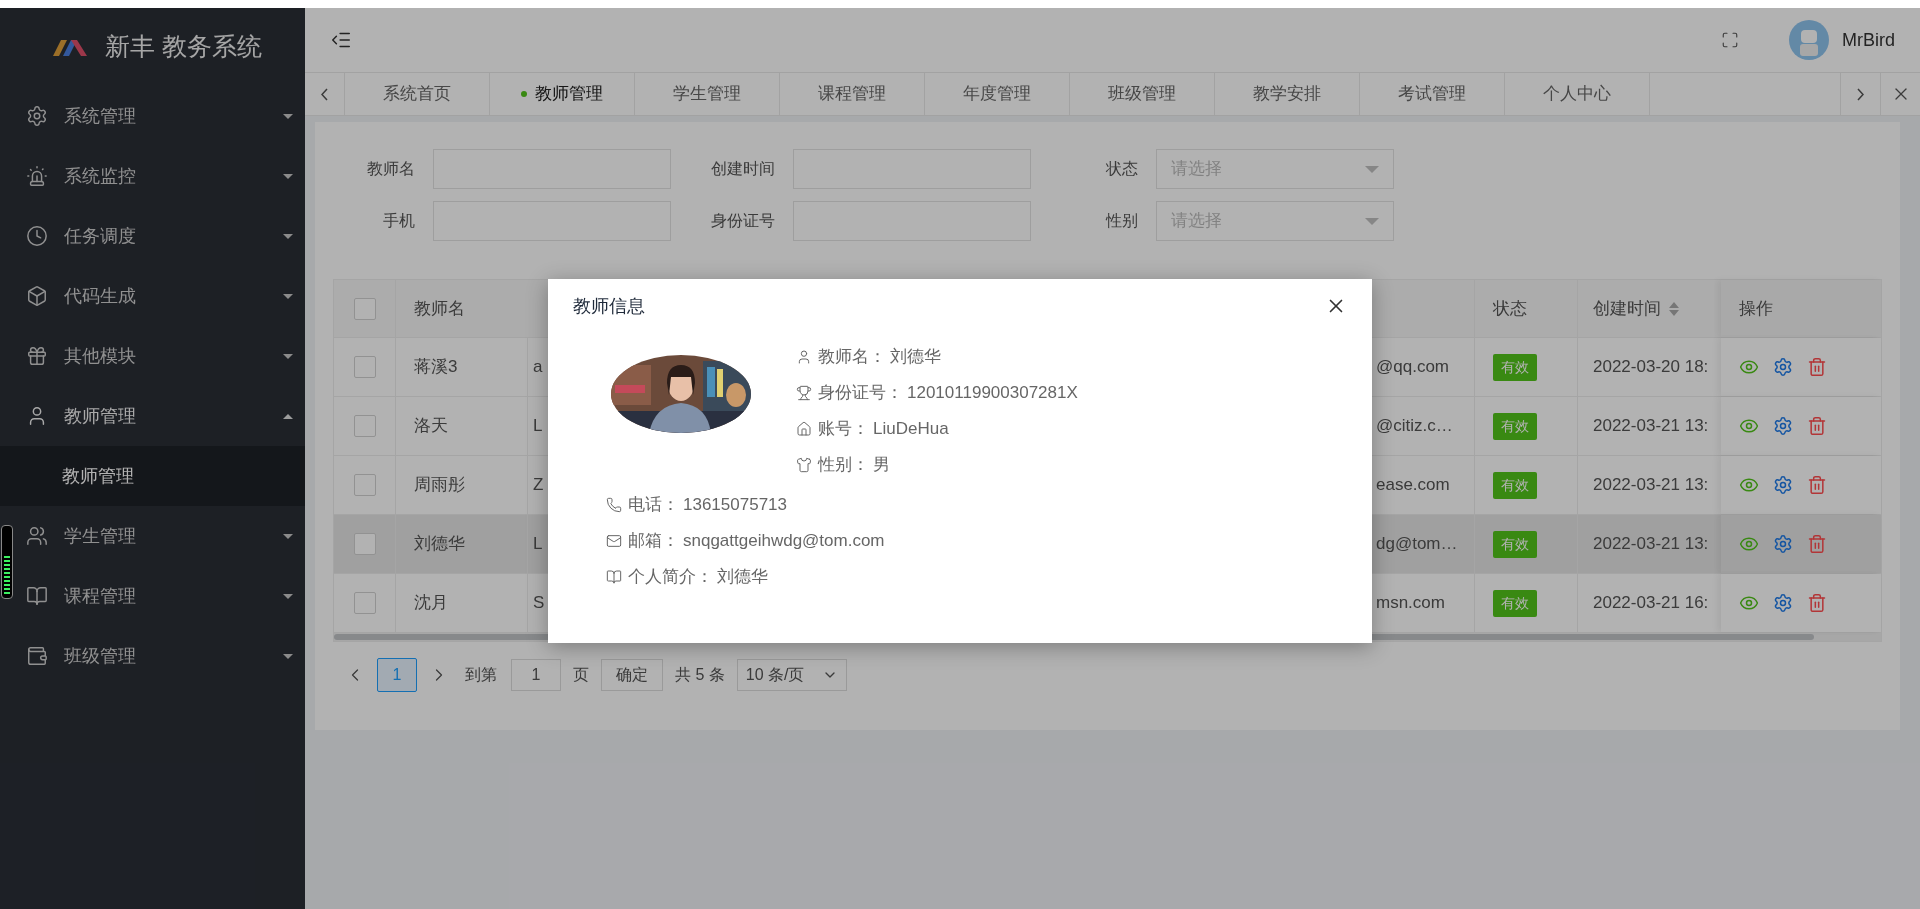 The height and width of the screenshot is (909, 1920). I want to click on shirt-icon, so click(804, 465).